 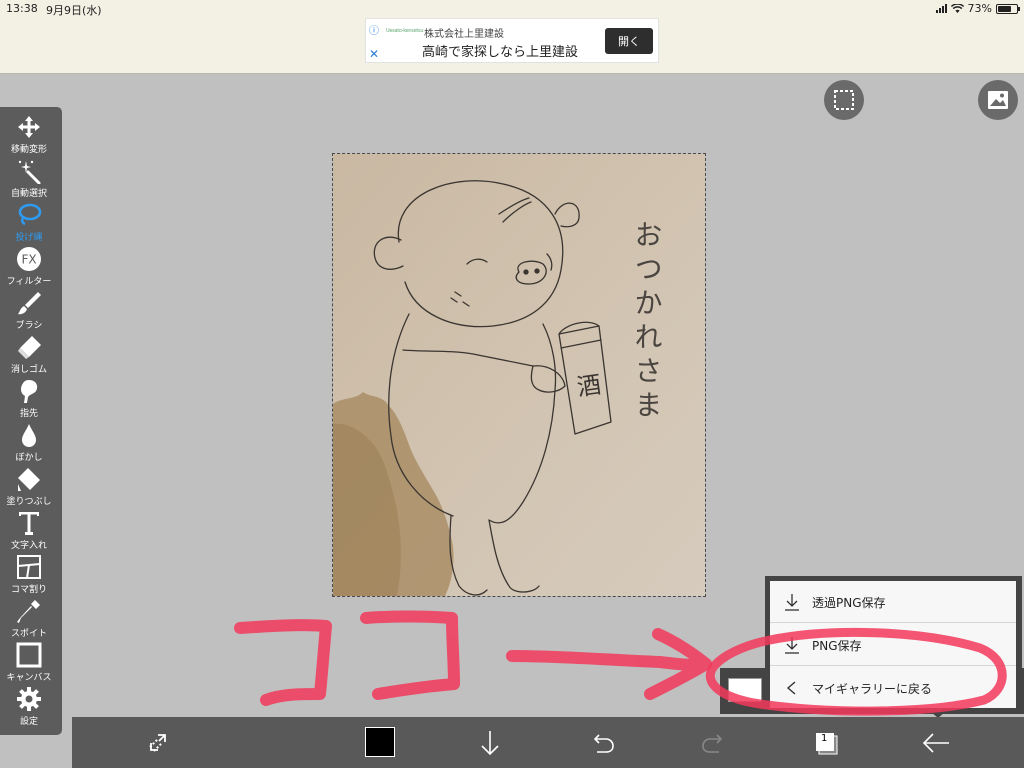 I want to click on menu-item-label: 透過PNG保存, so click(x=849, y=603).